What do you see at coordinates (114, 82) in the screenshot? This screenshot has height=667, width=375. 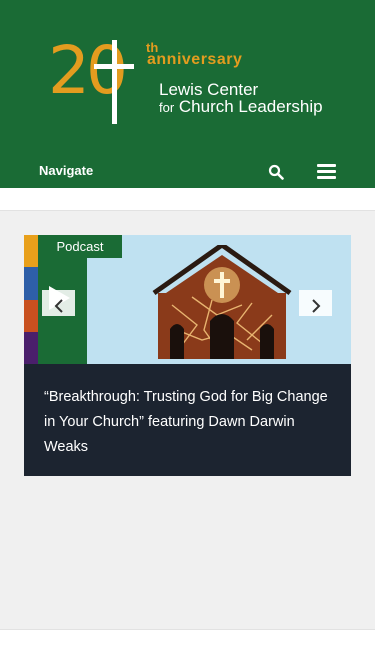 I see `cross-icon` at bounding box center [114, 82].